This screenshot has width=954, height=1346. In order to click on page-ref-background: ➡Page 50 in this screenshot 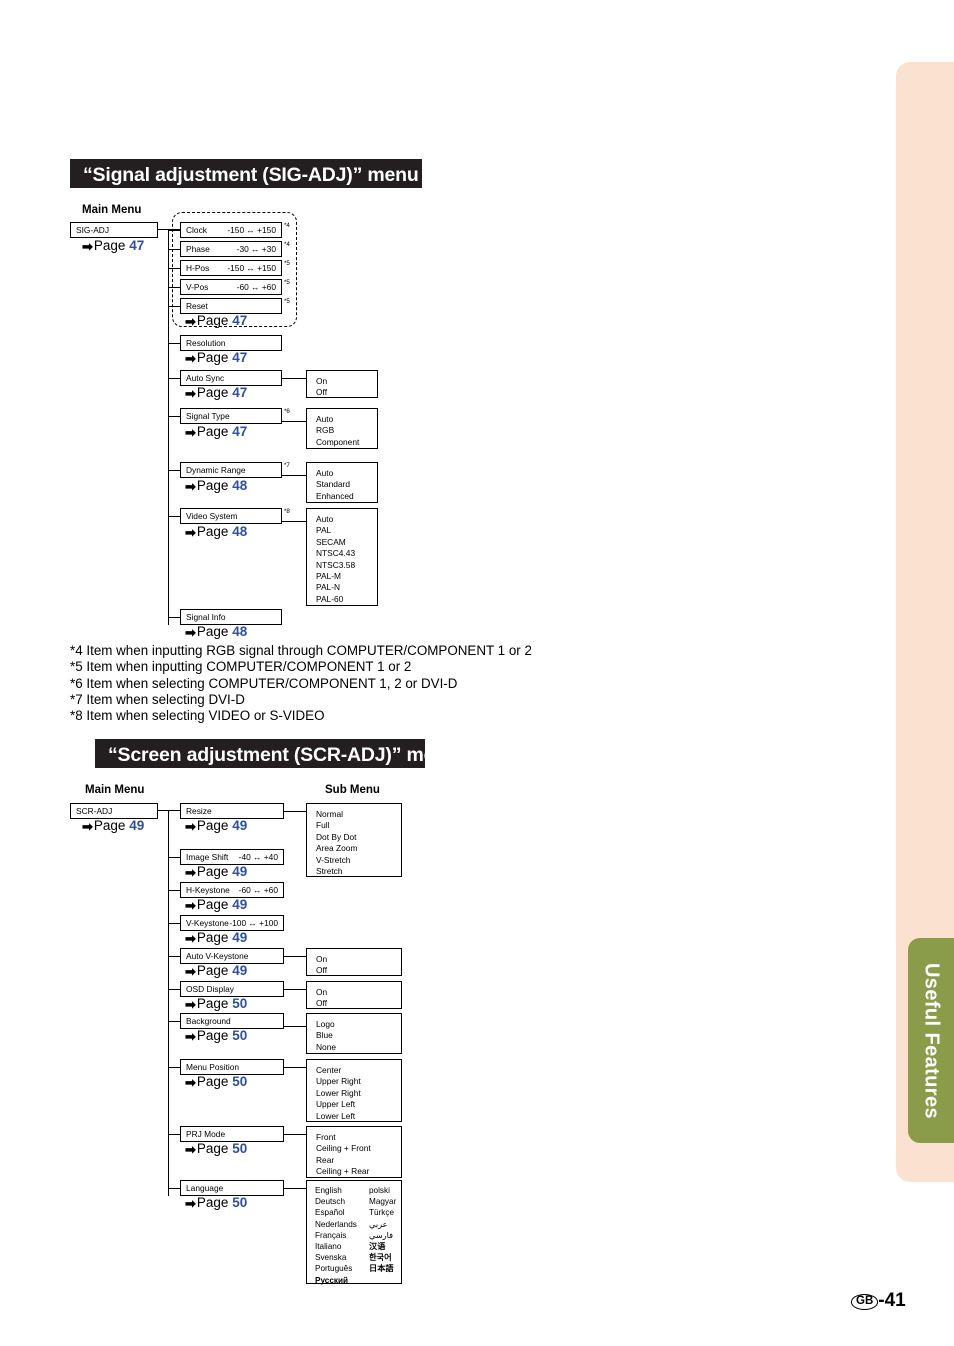, I will do `click(216, 1036)`.